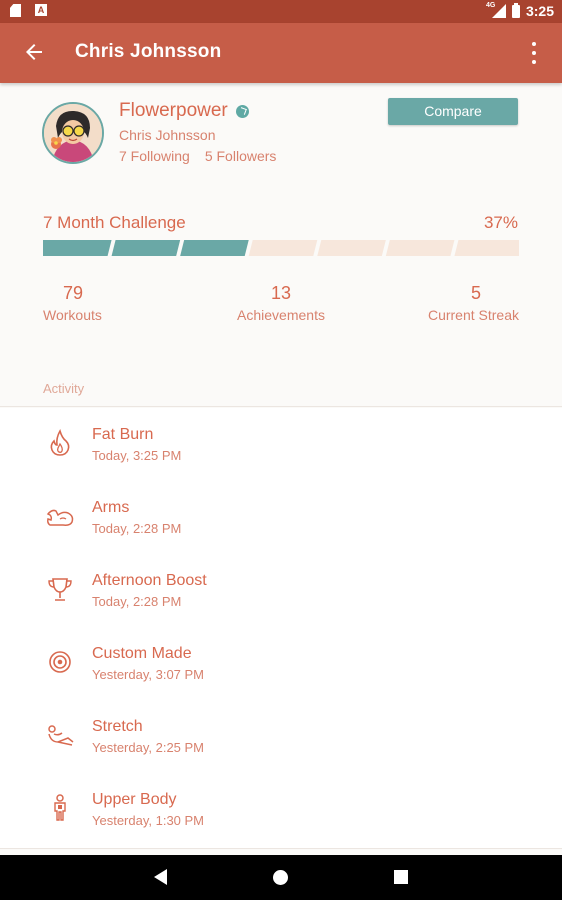 The image size is (562, 900). I want to click on stat-value: 5, so click(475, 293).